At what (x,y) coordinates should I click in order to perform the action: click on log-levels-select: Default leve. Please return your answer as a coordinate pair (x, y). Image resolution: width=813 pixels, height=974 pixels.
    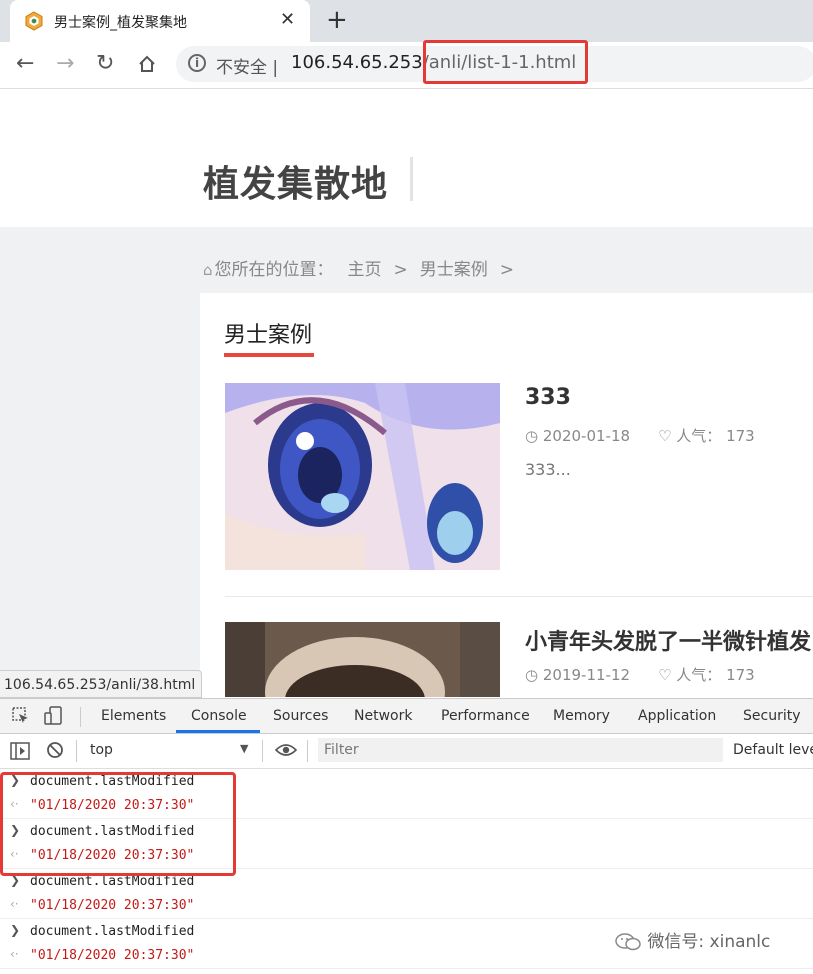
    Looking at the image, I should click on (773, 750).